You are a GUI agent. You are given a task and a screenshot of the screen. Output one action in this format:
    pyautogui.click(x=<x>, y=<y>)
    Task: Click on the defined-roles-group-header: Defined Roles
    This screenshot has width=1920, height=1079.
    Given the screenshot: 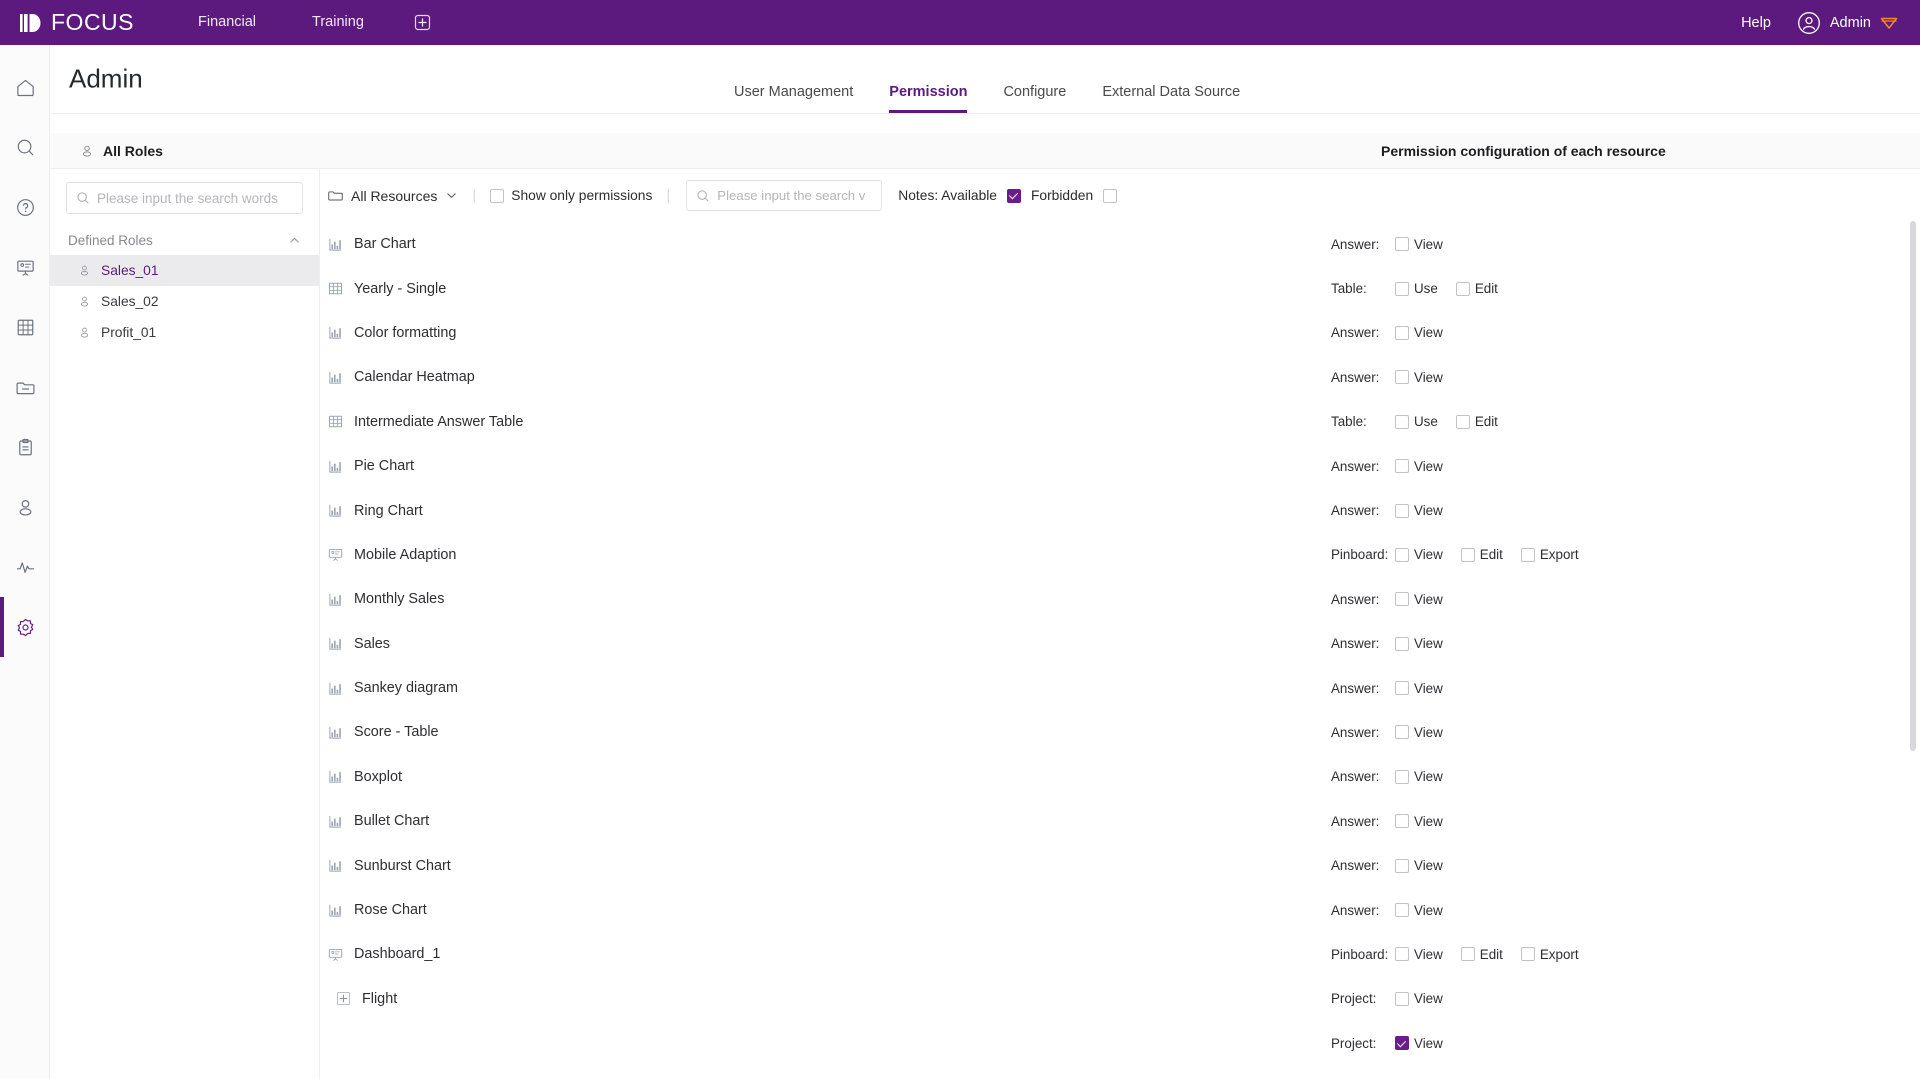 What is the action you would take?
    pyautogui.click(x=184, y=240)
    